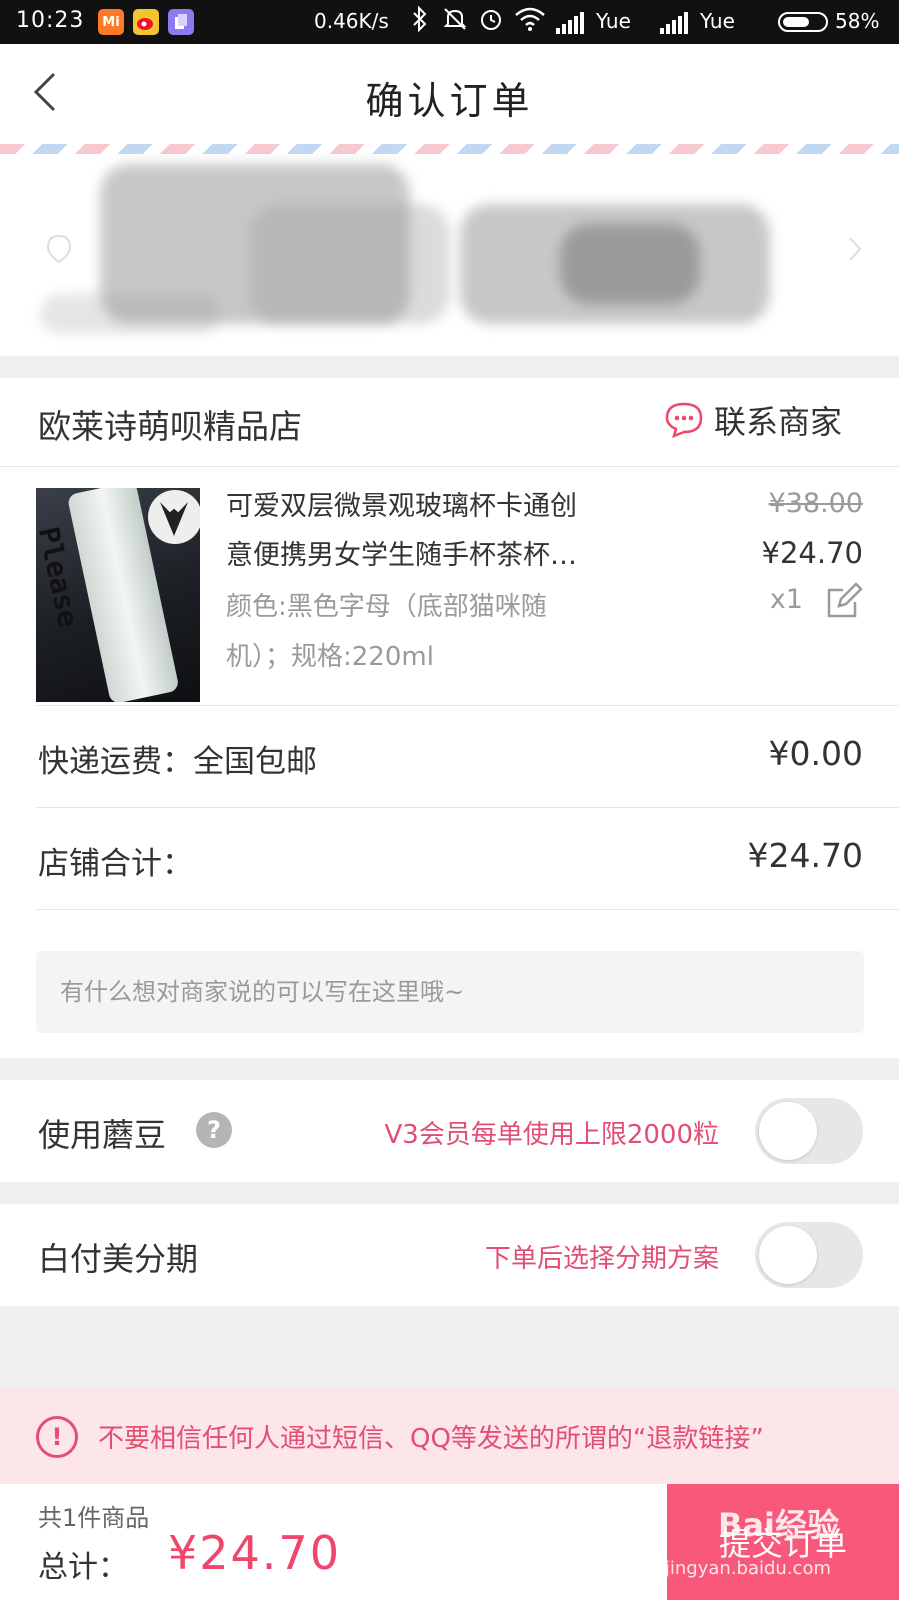 The width and height of the screenshot is (899, 1600). What do you see at coordinates (420, 21) in the screenshot?
I see `bluetooth-icon` at bounding box center [420, 21].